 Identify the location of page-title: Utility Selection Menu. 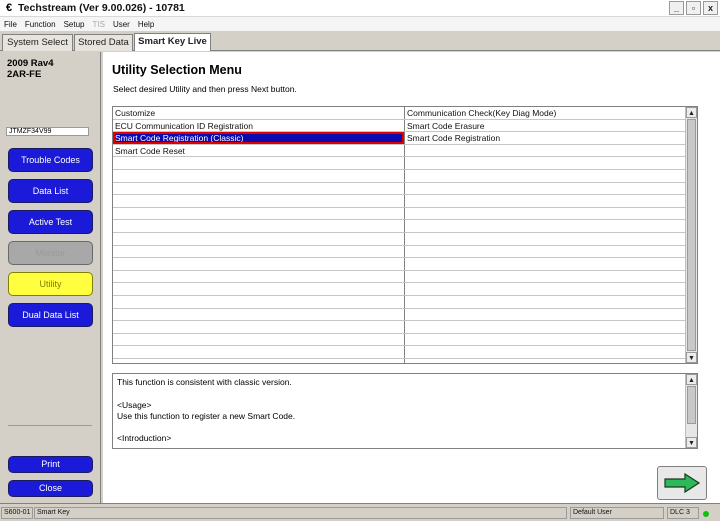
(177, 70).